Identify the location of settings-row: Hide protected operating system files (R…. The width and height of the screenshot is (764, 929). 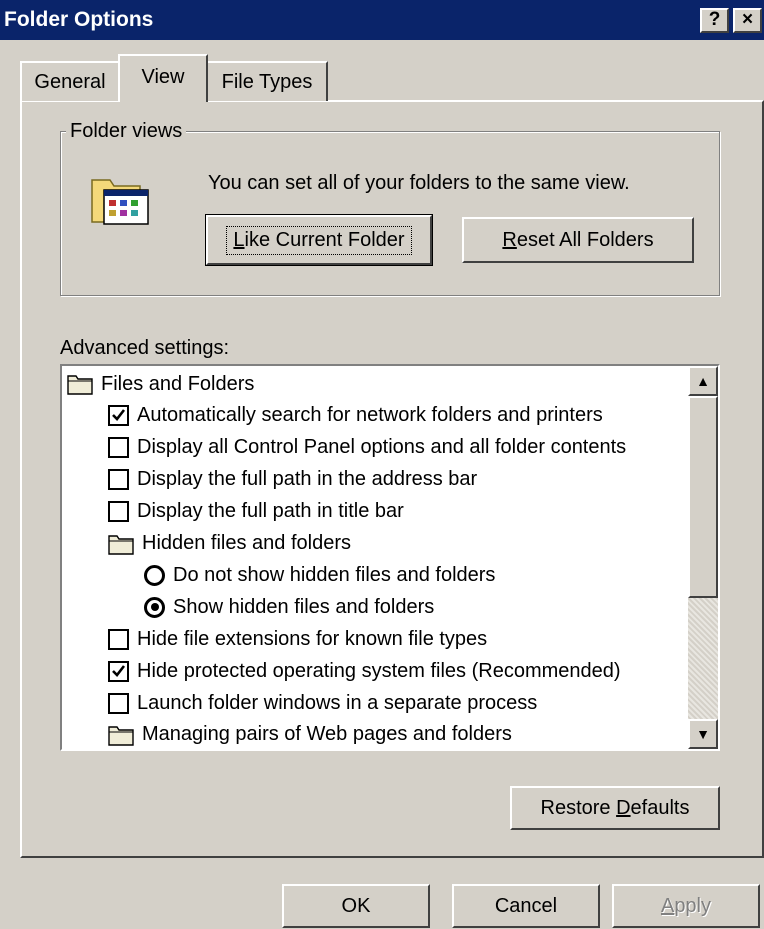
(364, 671).